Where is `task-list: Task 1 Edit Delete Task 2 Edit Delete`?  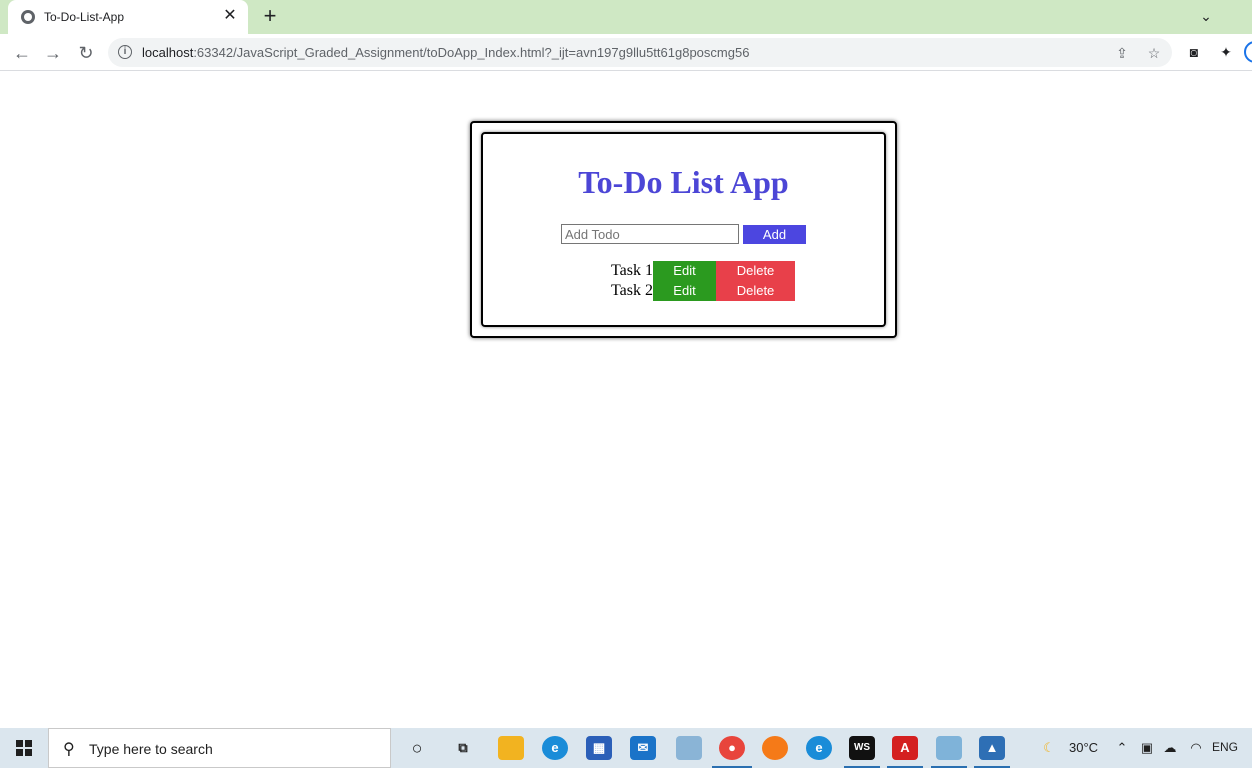 task-list: Task 1 Edit Delete Task 2 Edit Delete is located at coordinates (711, 281).